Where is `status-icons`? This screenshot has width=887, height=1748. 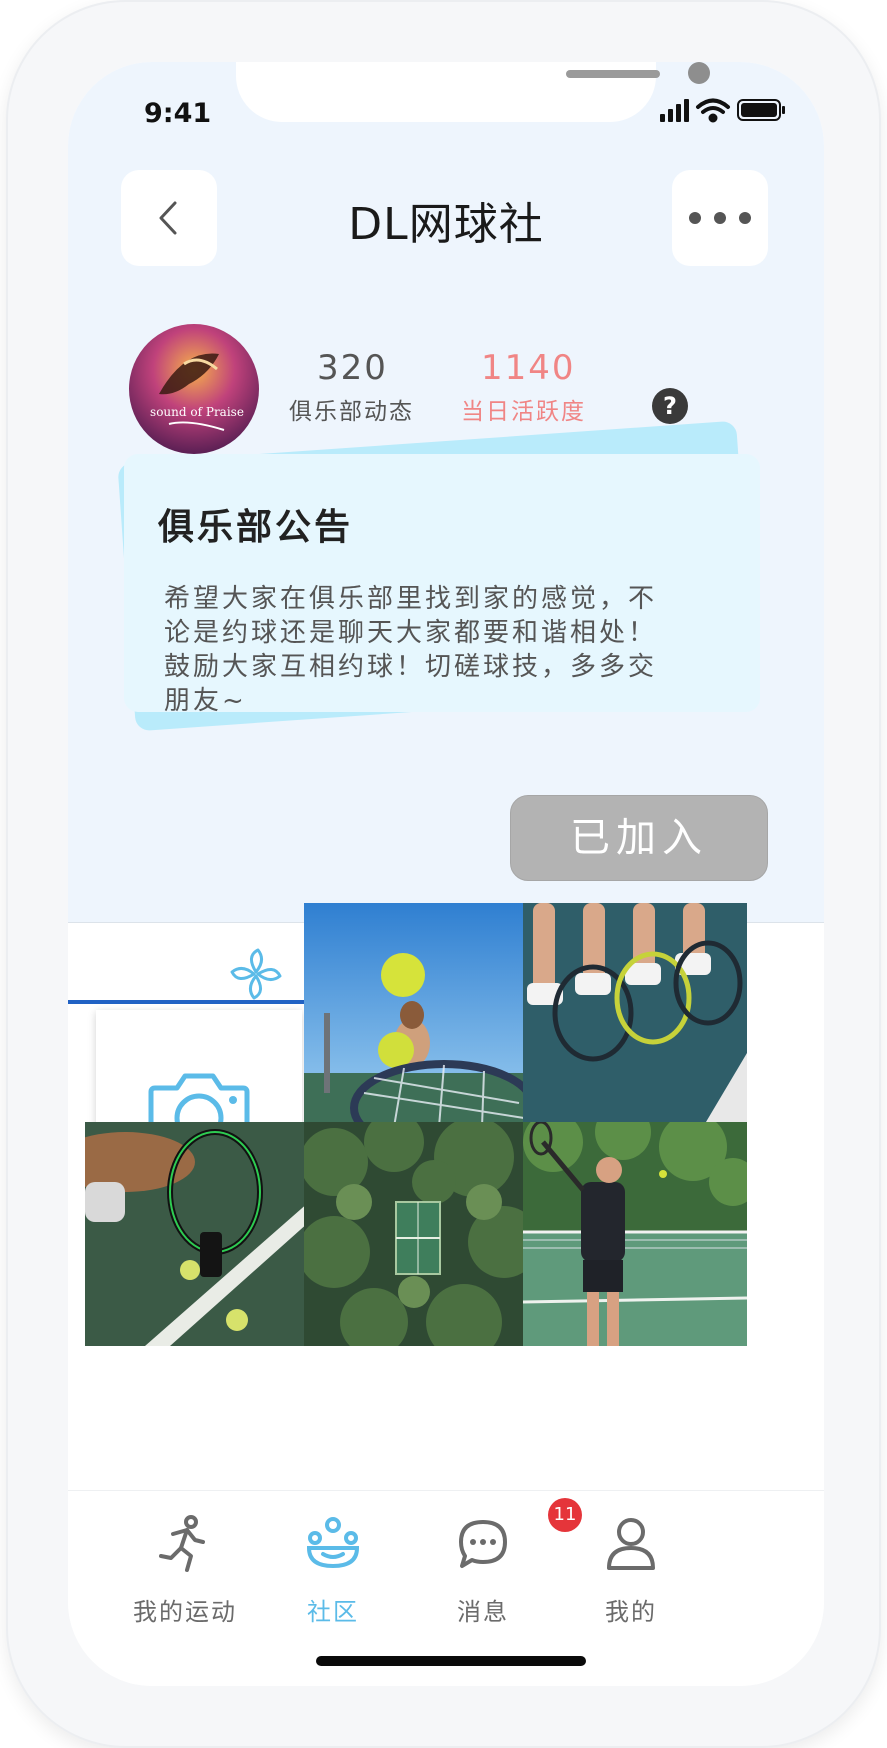 status-icons is located at coordinates (730, 111).